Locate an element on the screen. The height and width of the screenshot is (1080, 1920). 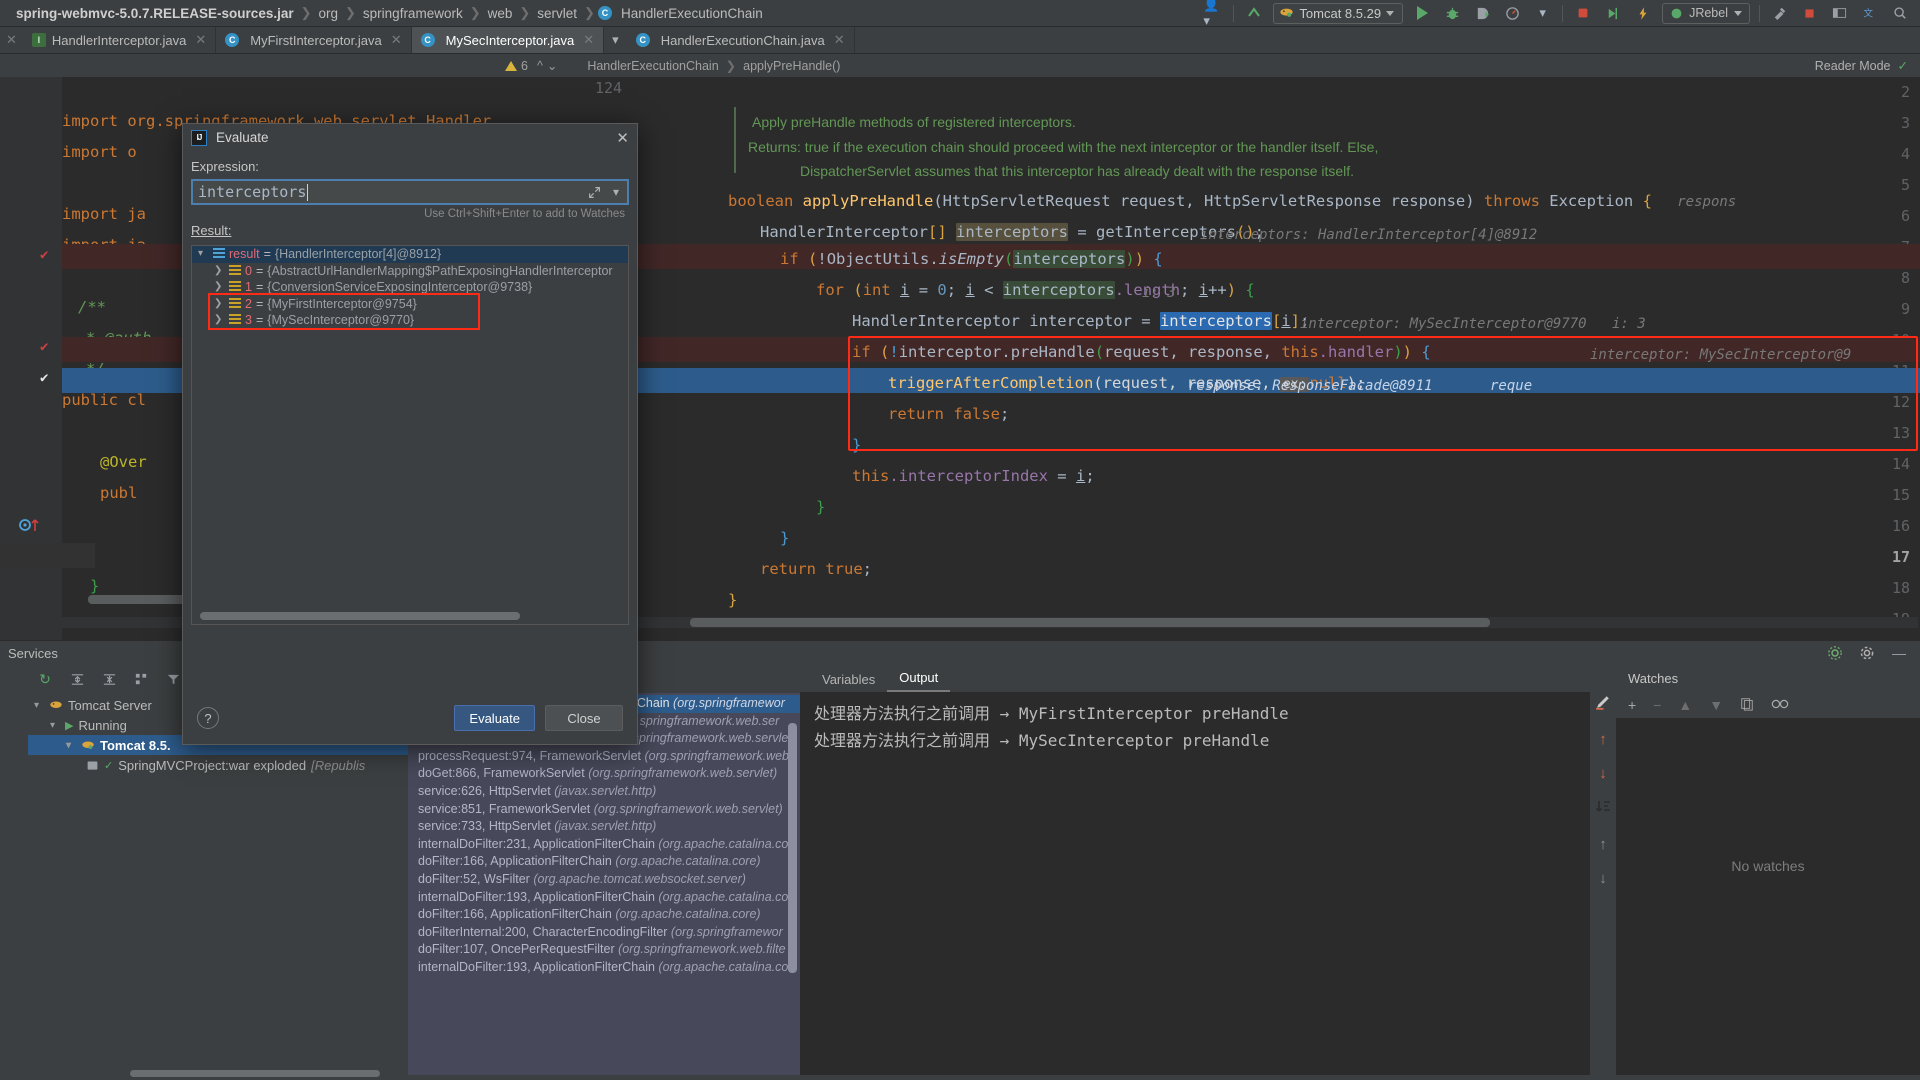
attach-debugger-icon is located at coordinates (1612, 13).